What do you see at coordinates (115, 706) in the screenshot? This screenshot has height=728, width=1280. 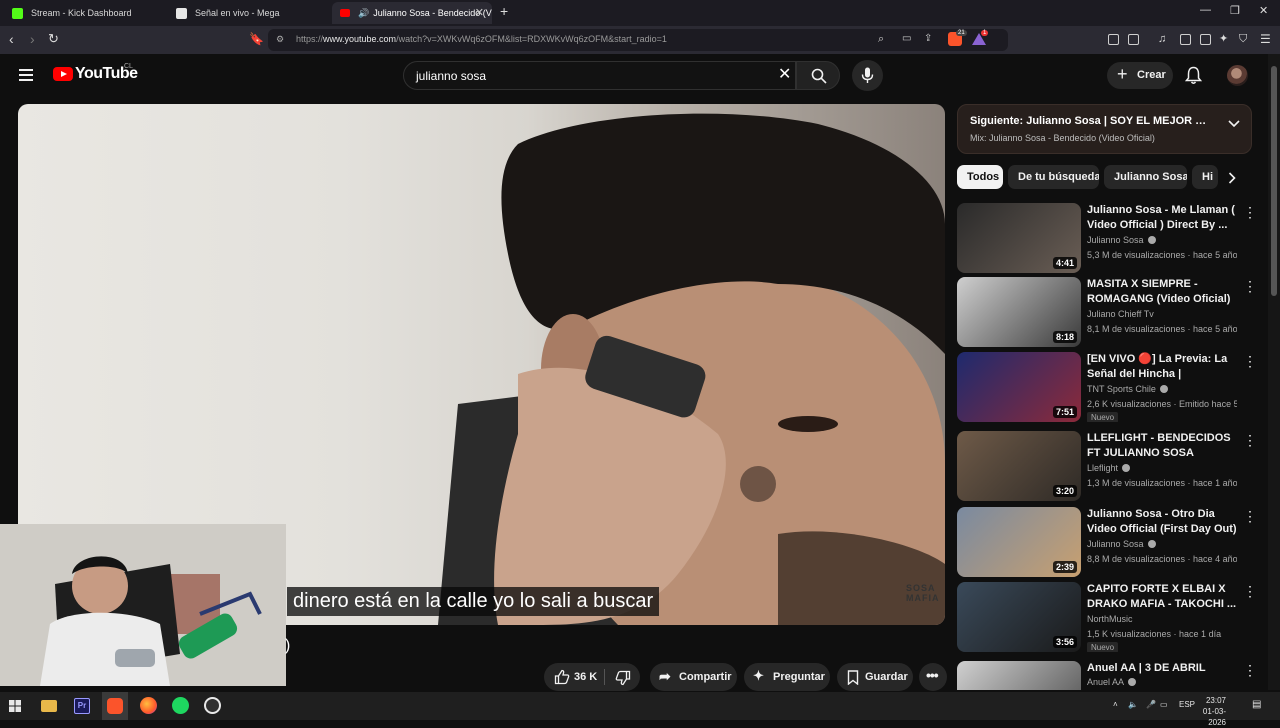 I see `taskbar-brave-active` at bounding box center [115, 706].